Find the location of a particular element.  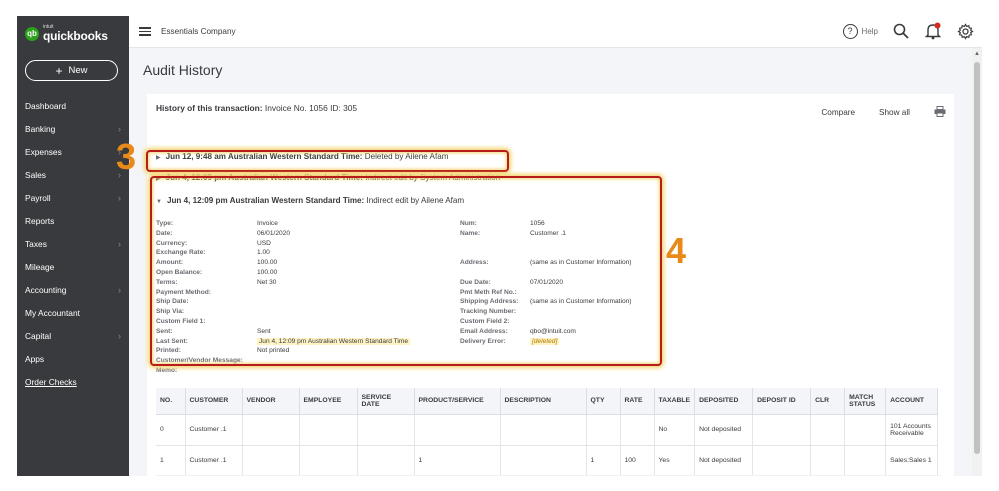

column-header: PRODUCT/SERVICE is located at coordinates (457, 401).